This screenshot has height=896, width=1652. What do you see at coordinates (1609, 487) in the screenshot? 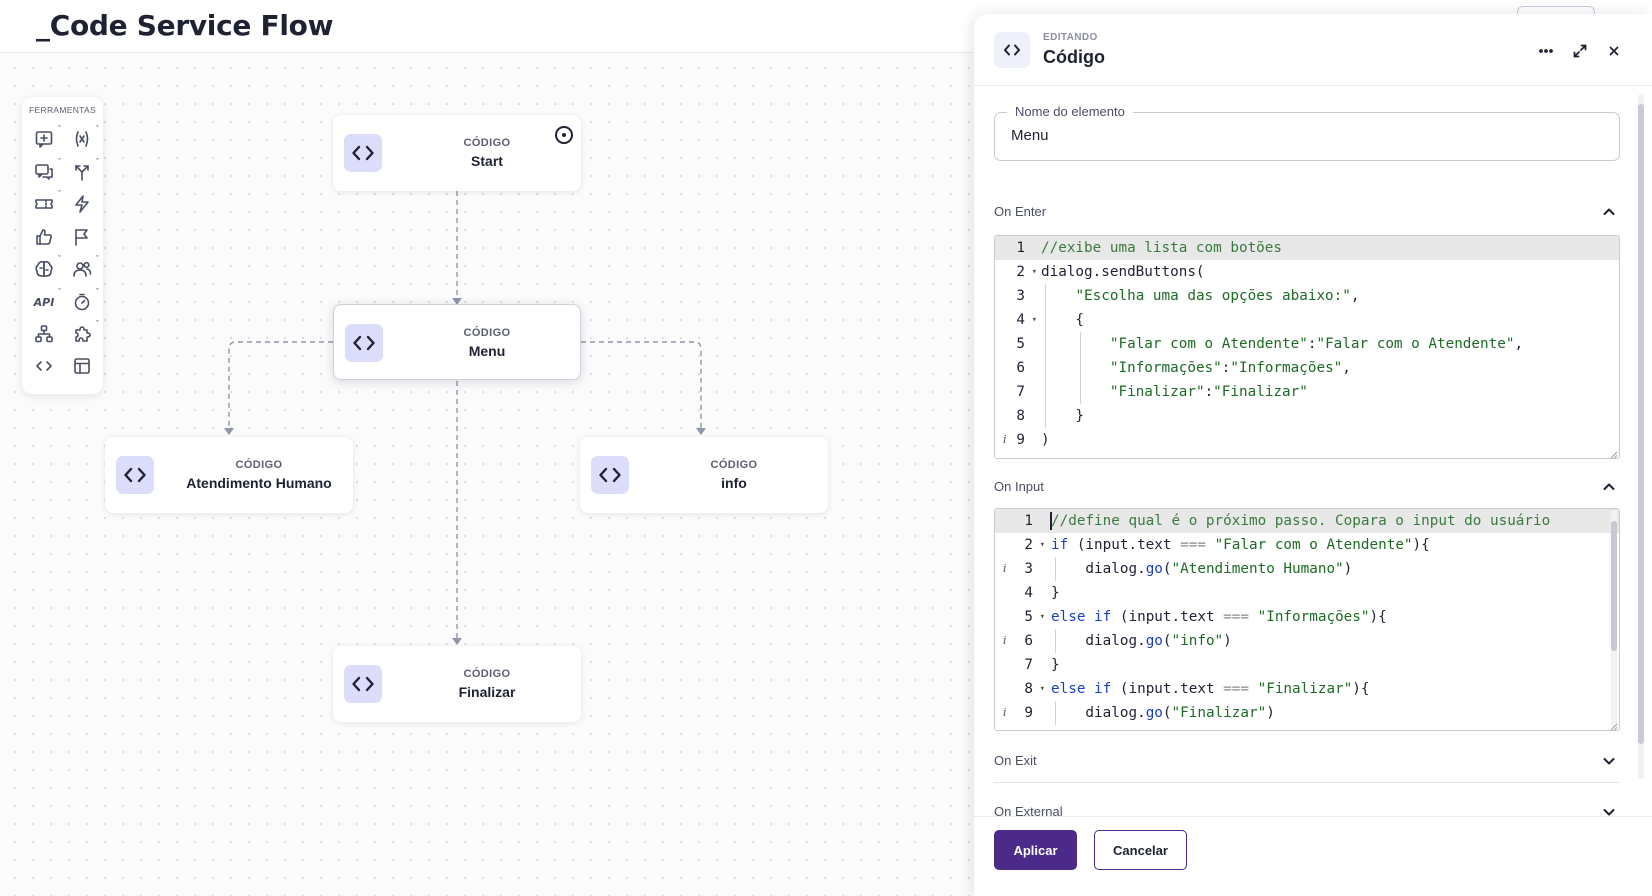
I see `collapse-on-input-button` at bounding box center [1609, 487].